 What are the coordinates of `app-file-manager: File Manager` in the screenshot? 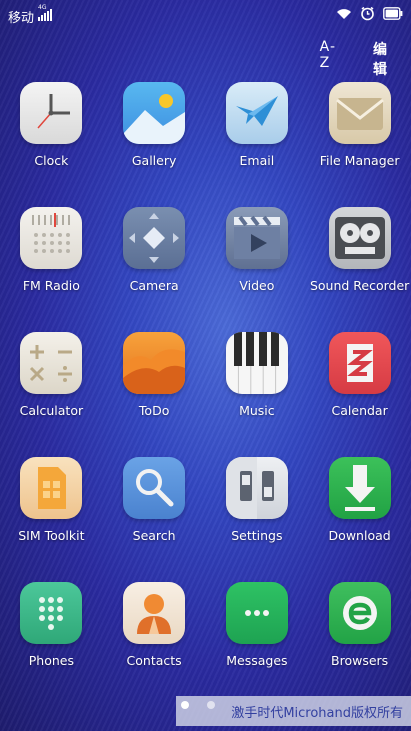 It's located at (359, 144).